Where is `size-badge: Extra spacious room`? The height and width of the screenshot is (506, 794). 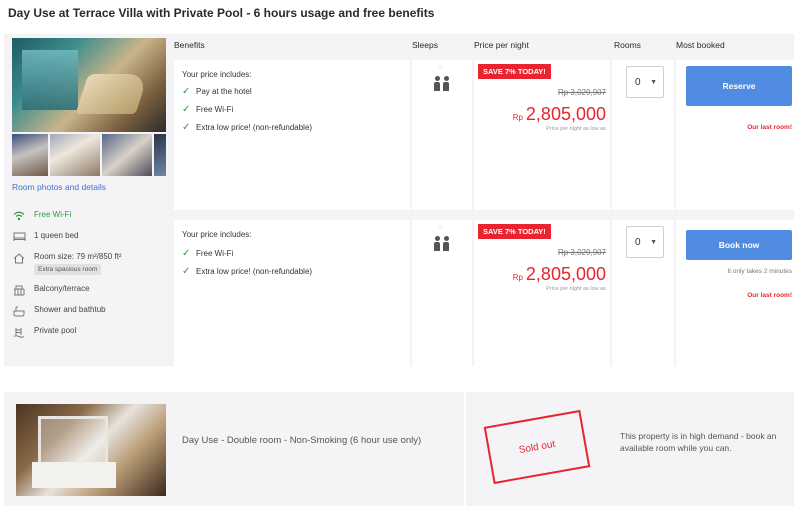
size-badge: Extra spacious room is located at coordinates (68, 269).